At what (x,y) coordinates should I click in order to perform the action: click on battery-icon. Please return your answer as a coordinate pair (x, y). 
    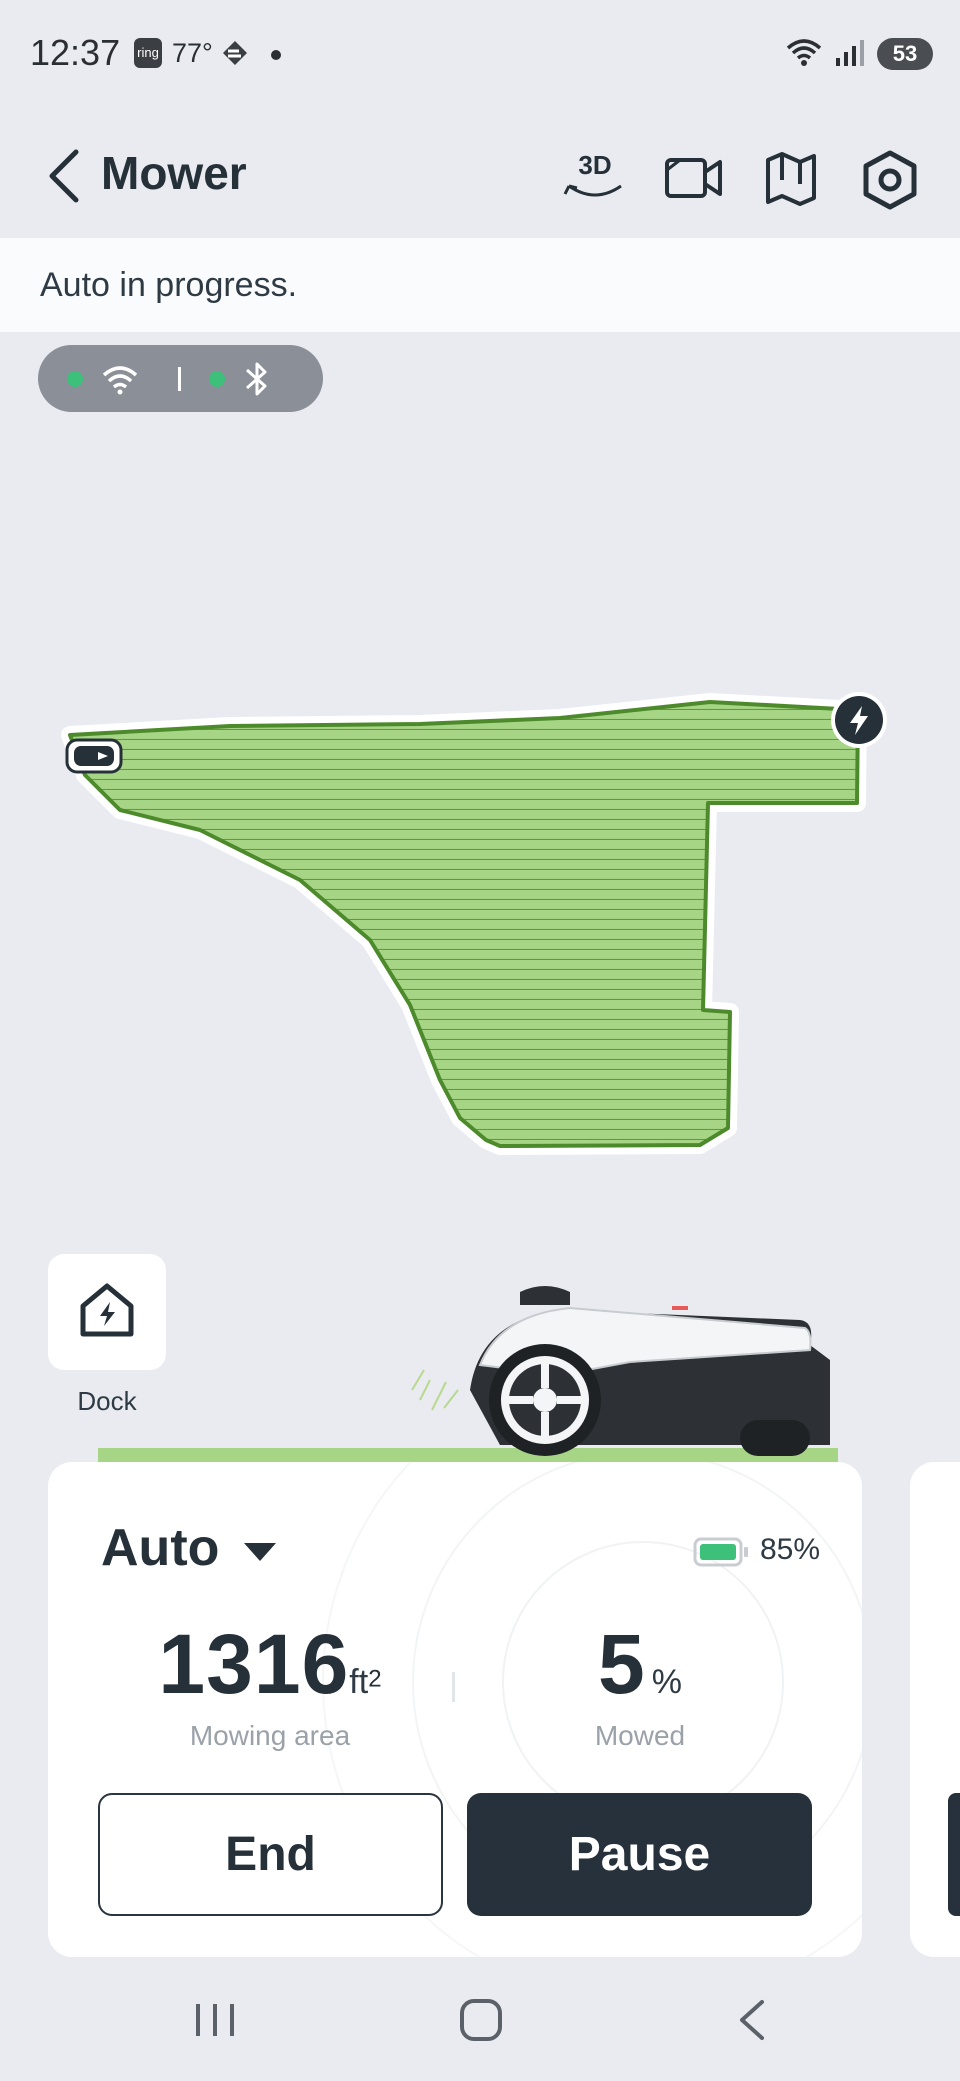
    Looking at the image, I should click on (720, 1552).